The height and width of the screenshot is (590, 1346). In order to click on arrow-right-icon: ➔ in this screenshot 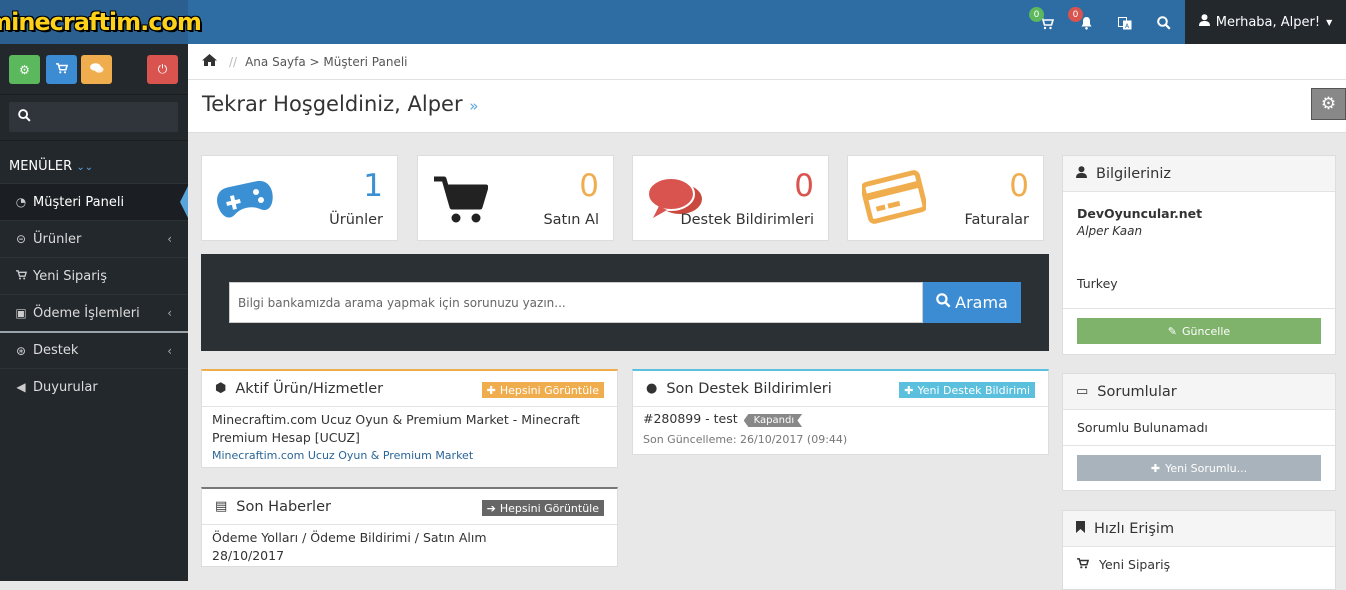, I will do `click(491, 508)`.